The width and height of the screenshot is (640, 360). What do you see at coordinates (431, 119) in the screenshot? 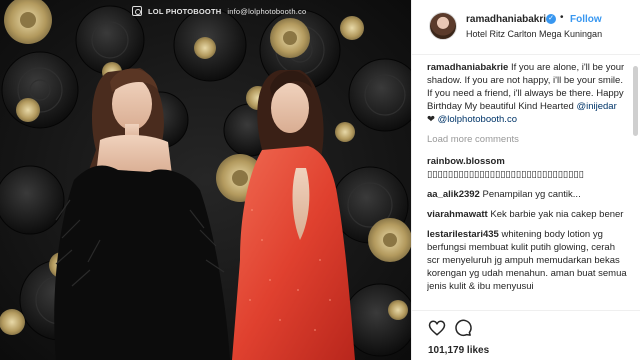
I see `heart-emoji: ❤` at bounding box center [431, 119].